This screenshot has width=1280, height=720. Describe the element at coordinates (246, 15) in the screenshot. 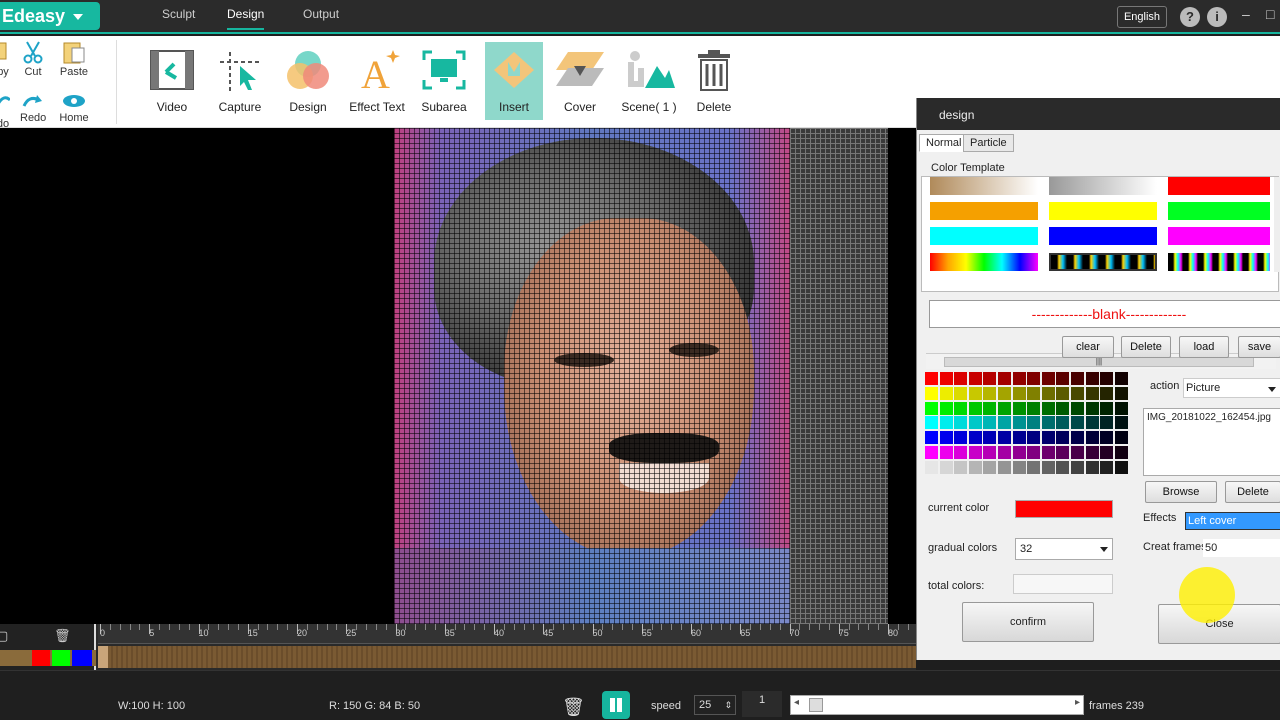

I see `tab-design: Design` at that location.